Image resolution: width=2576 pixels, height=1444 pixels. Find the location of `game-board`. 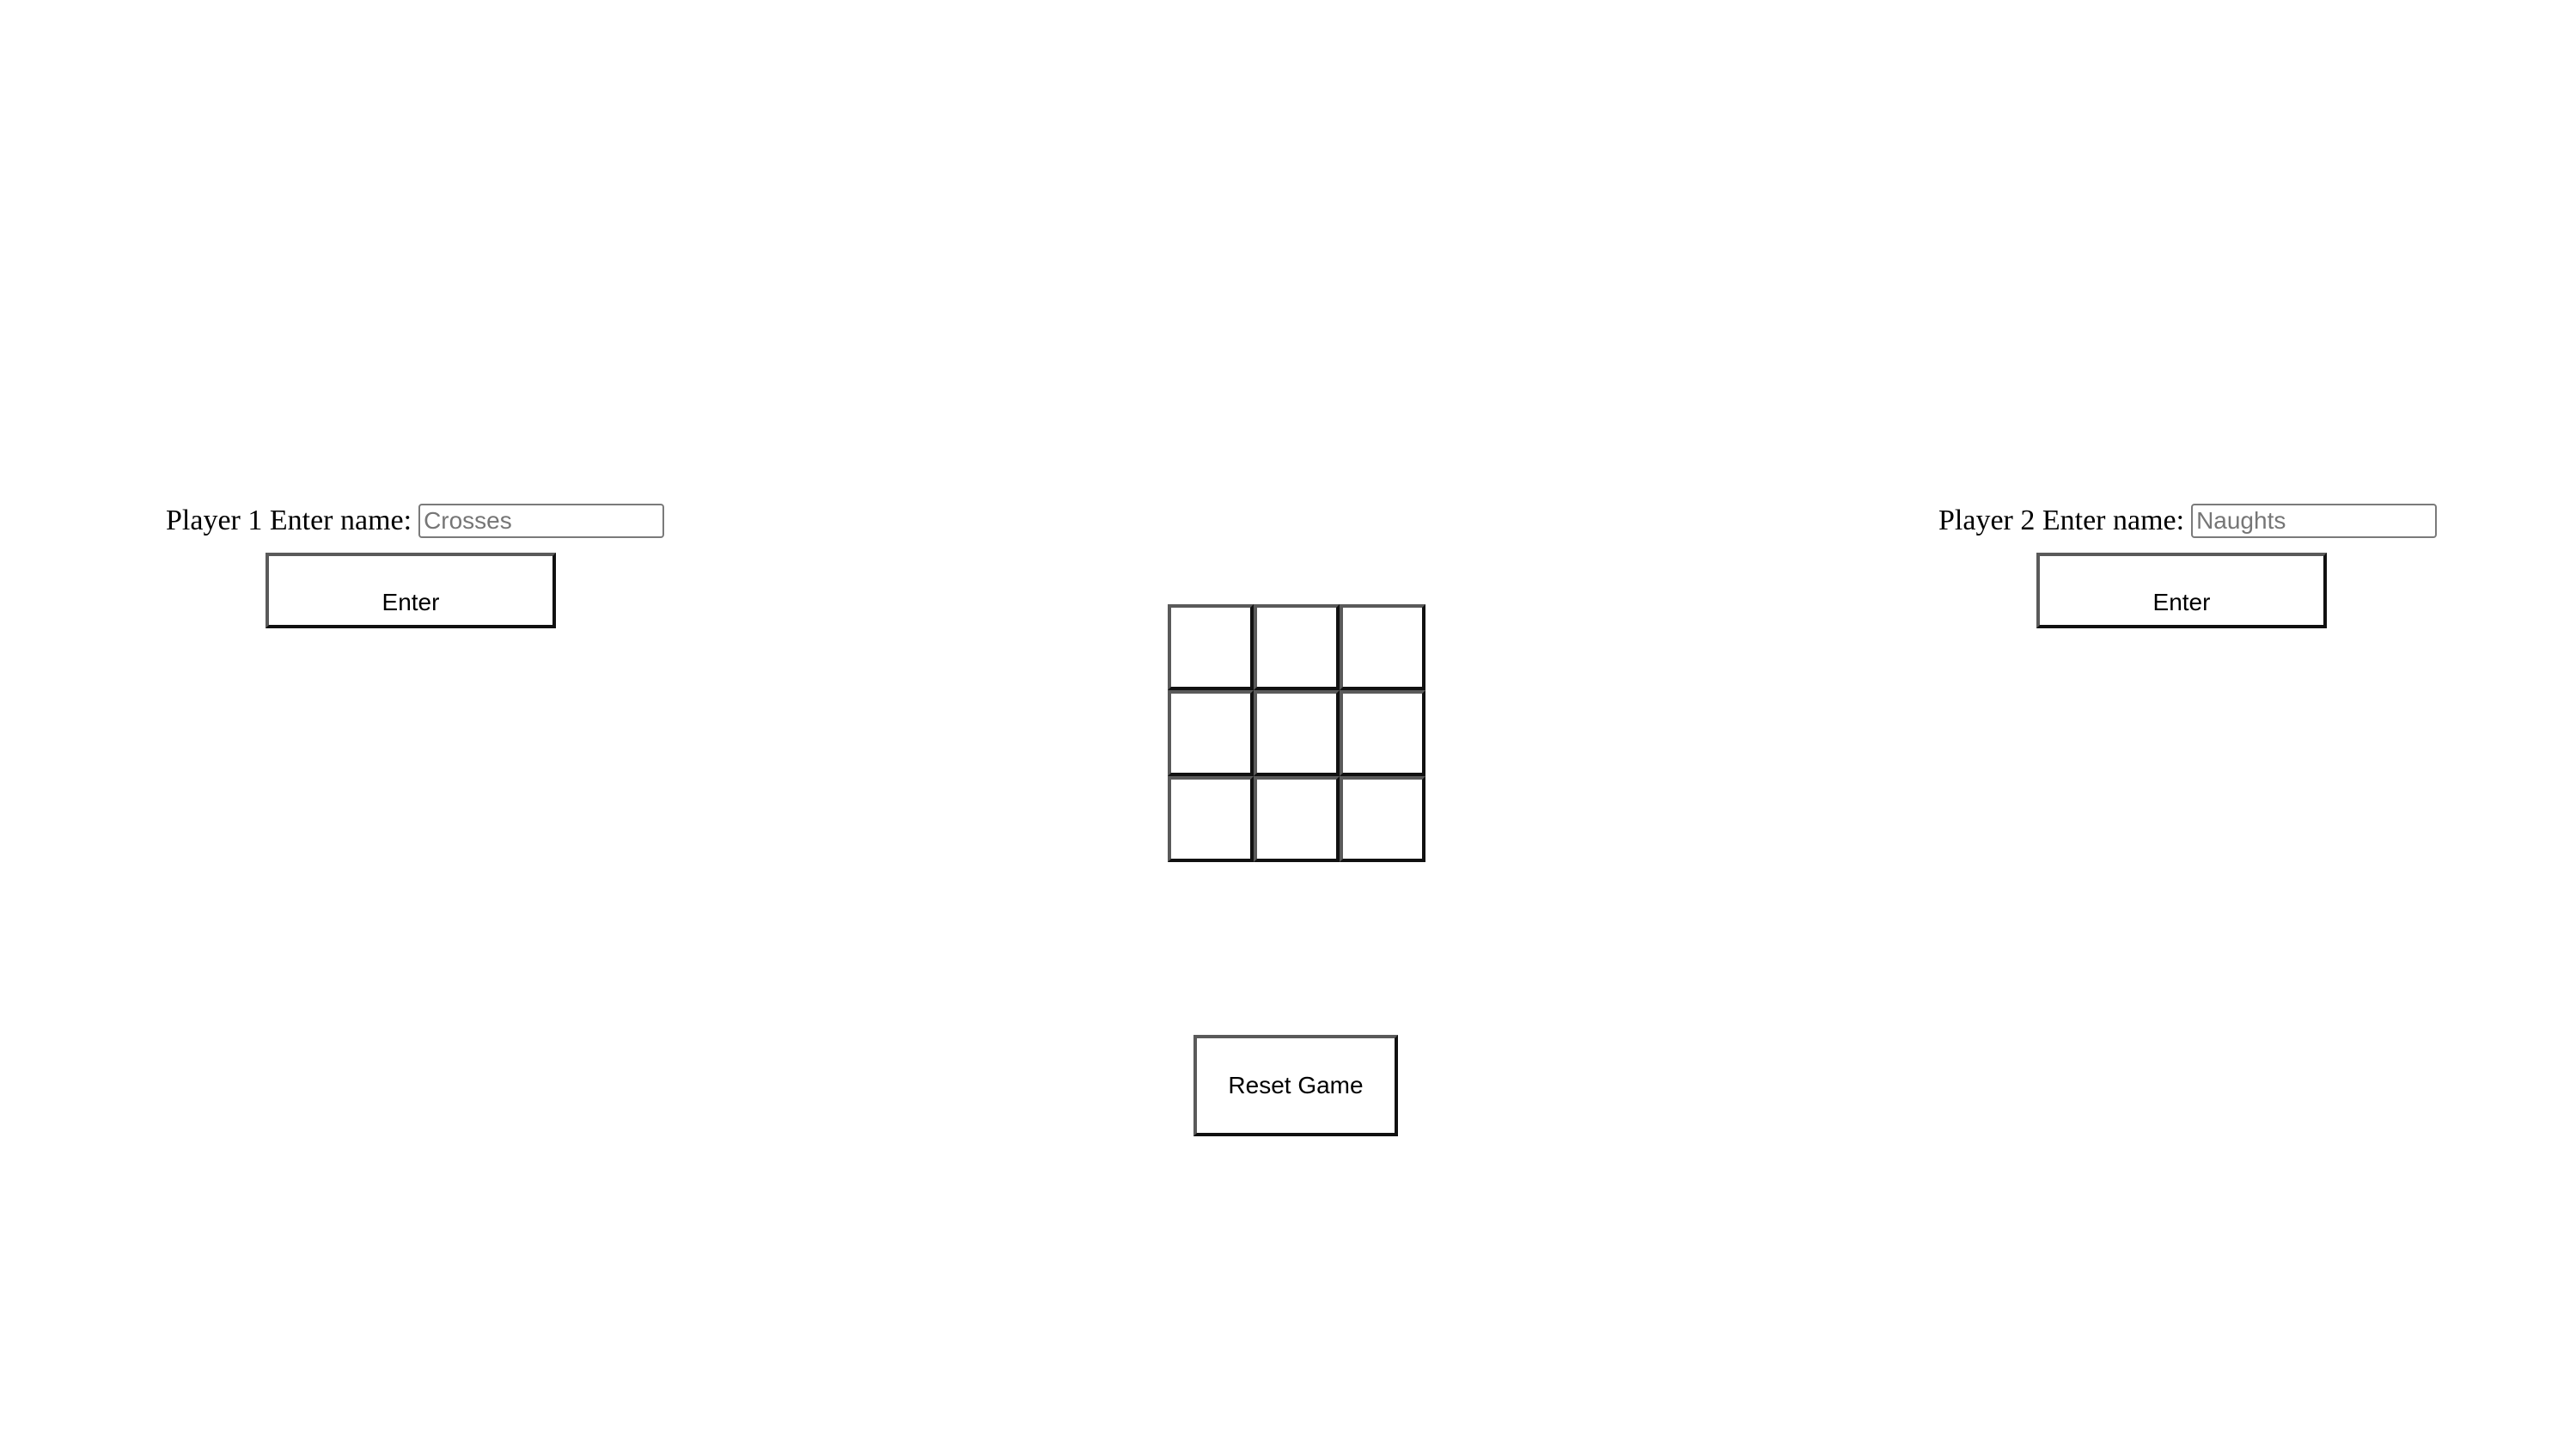

game-board is located at coordinates (1296, 733).